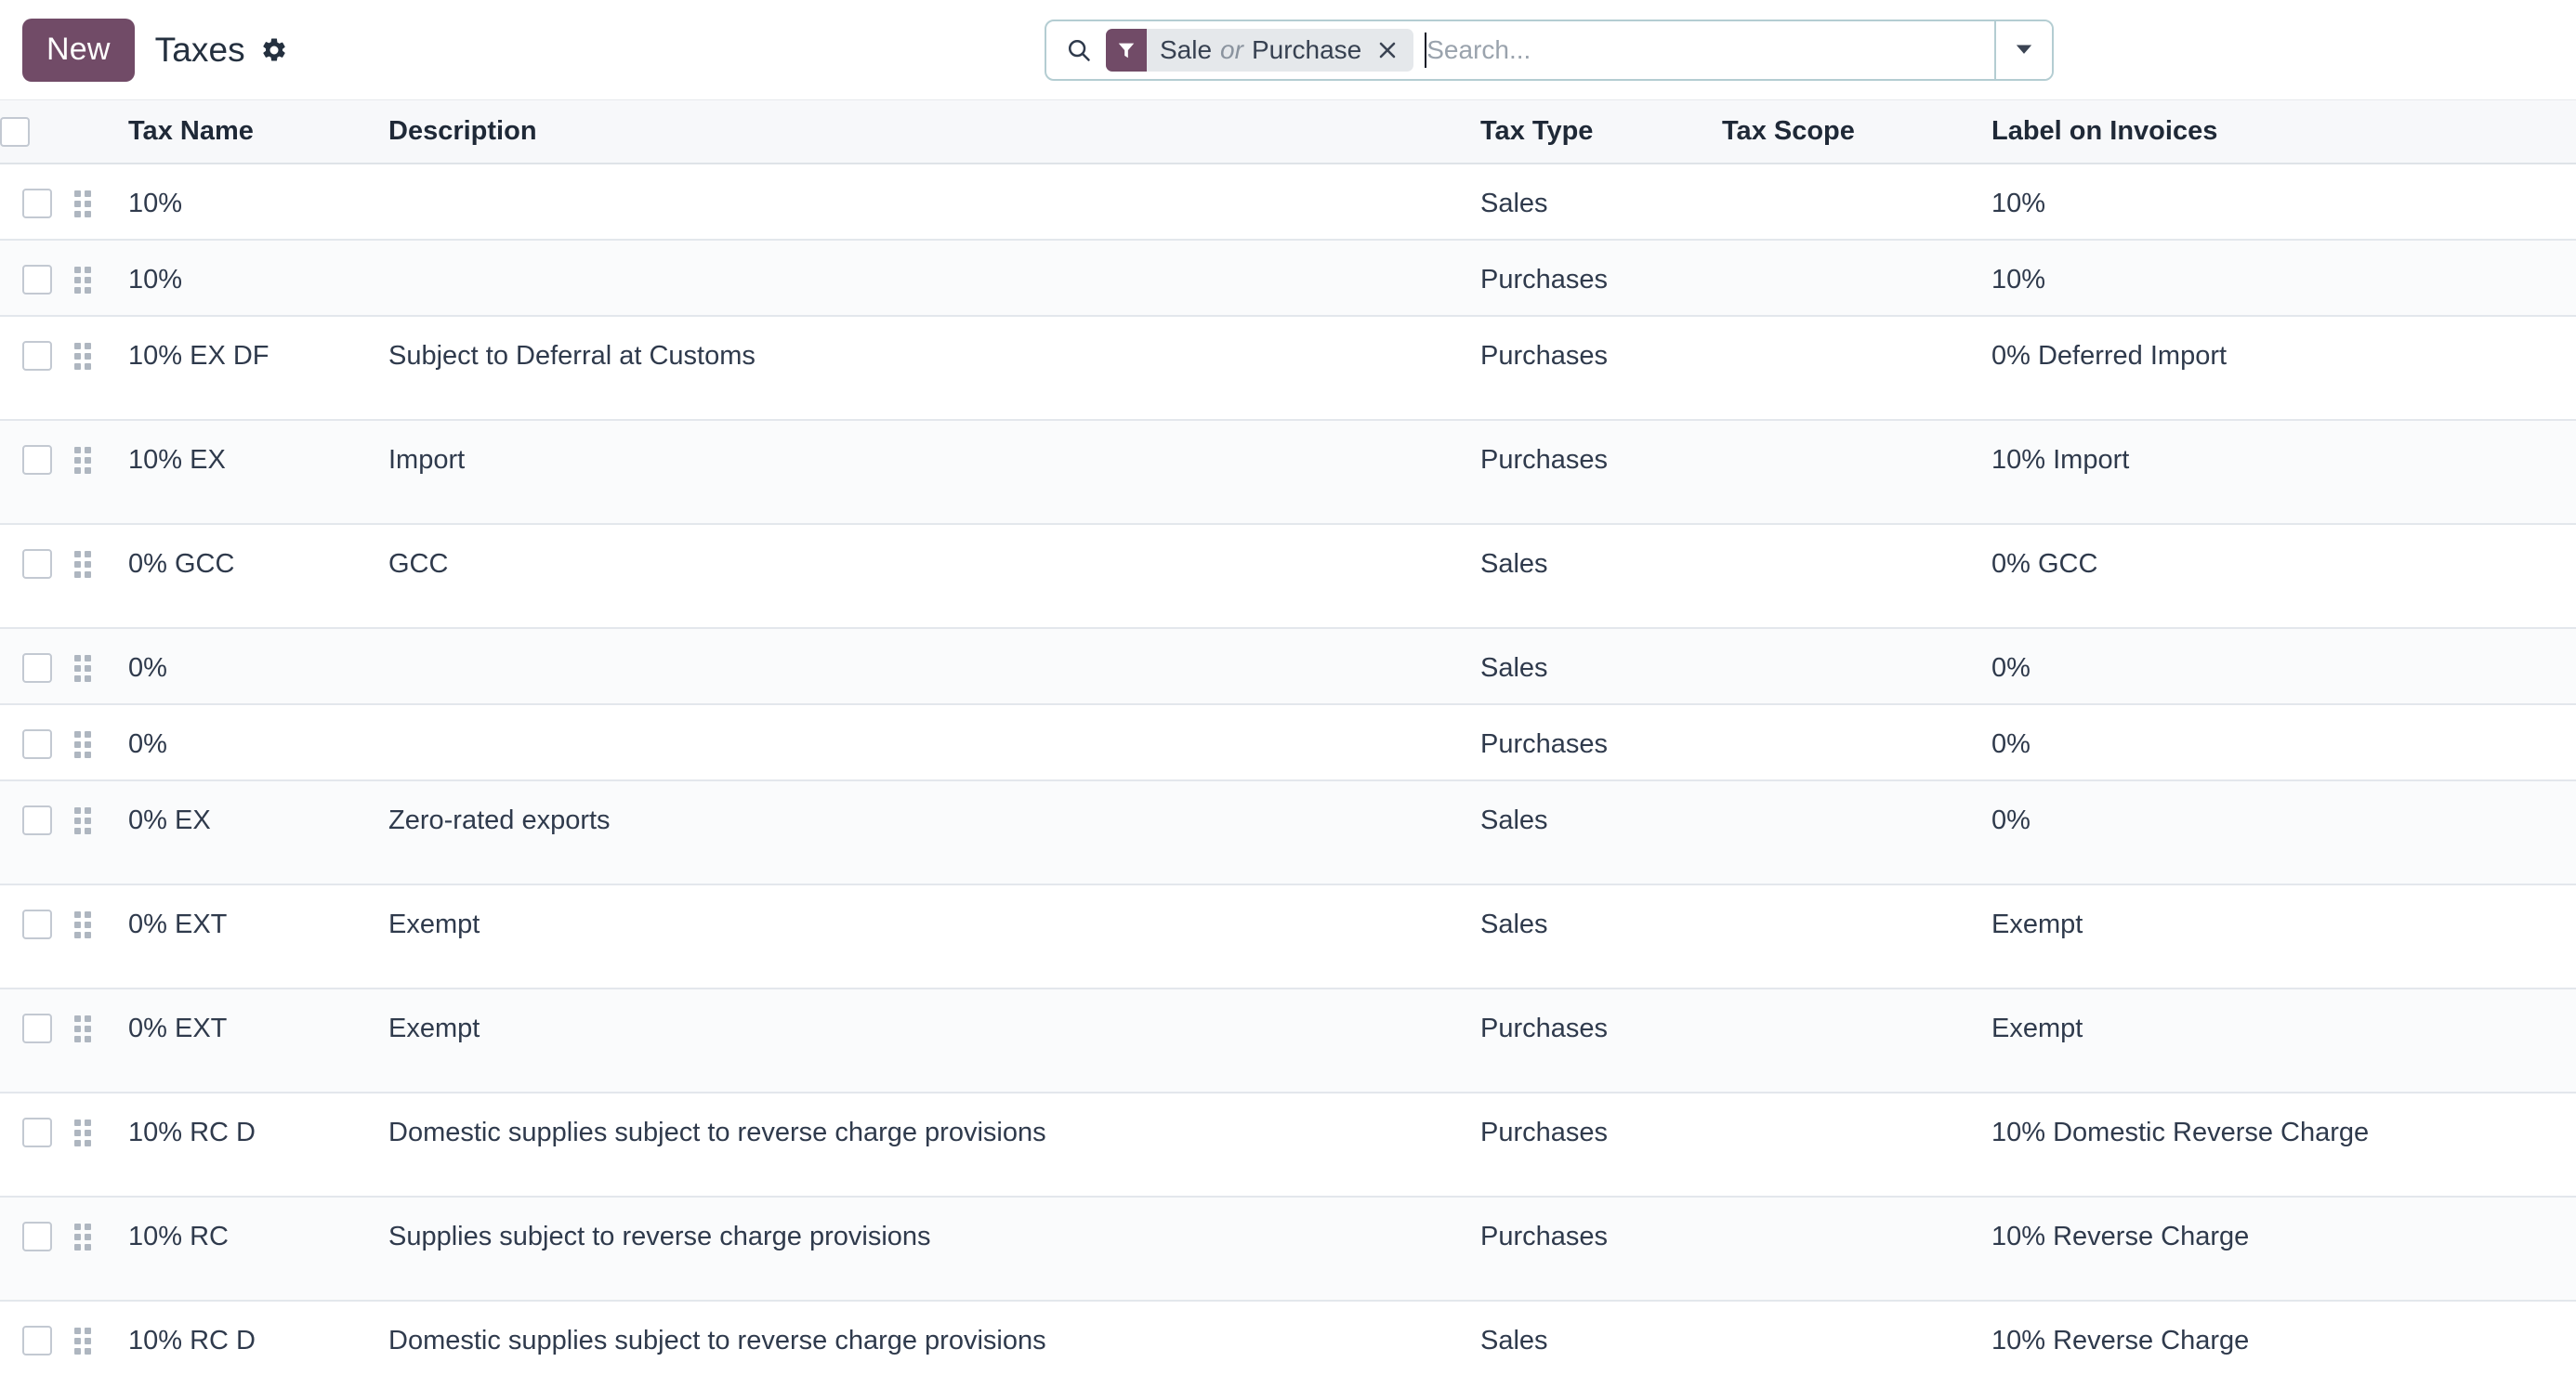  Describe the element at coordinates (258, 576) in the screenshot. I see `cell-tax-name: 0% GCC` at that location.